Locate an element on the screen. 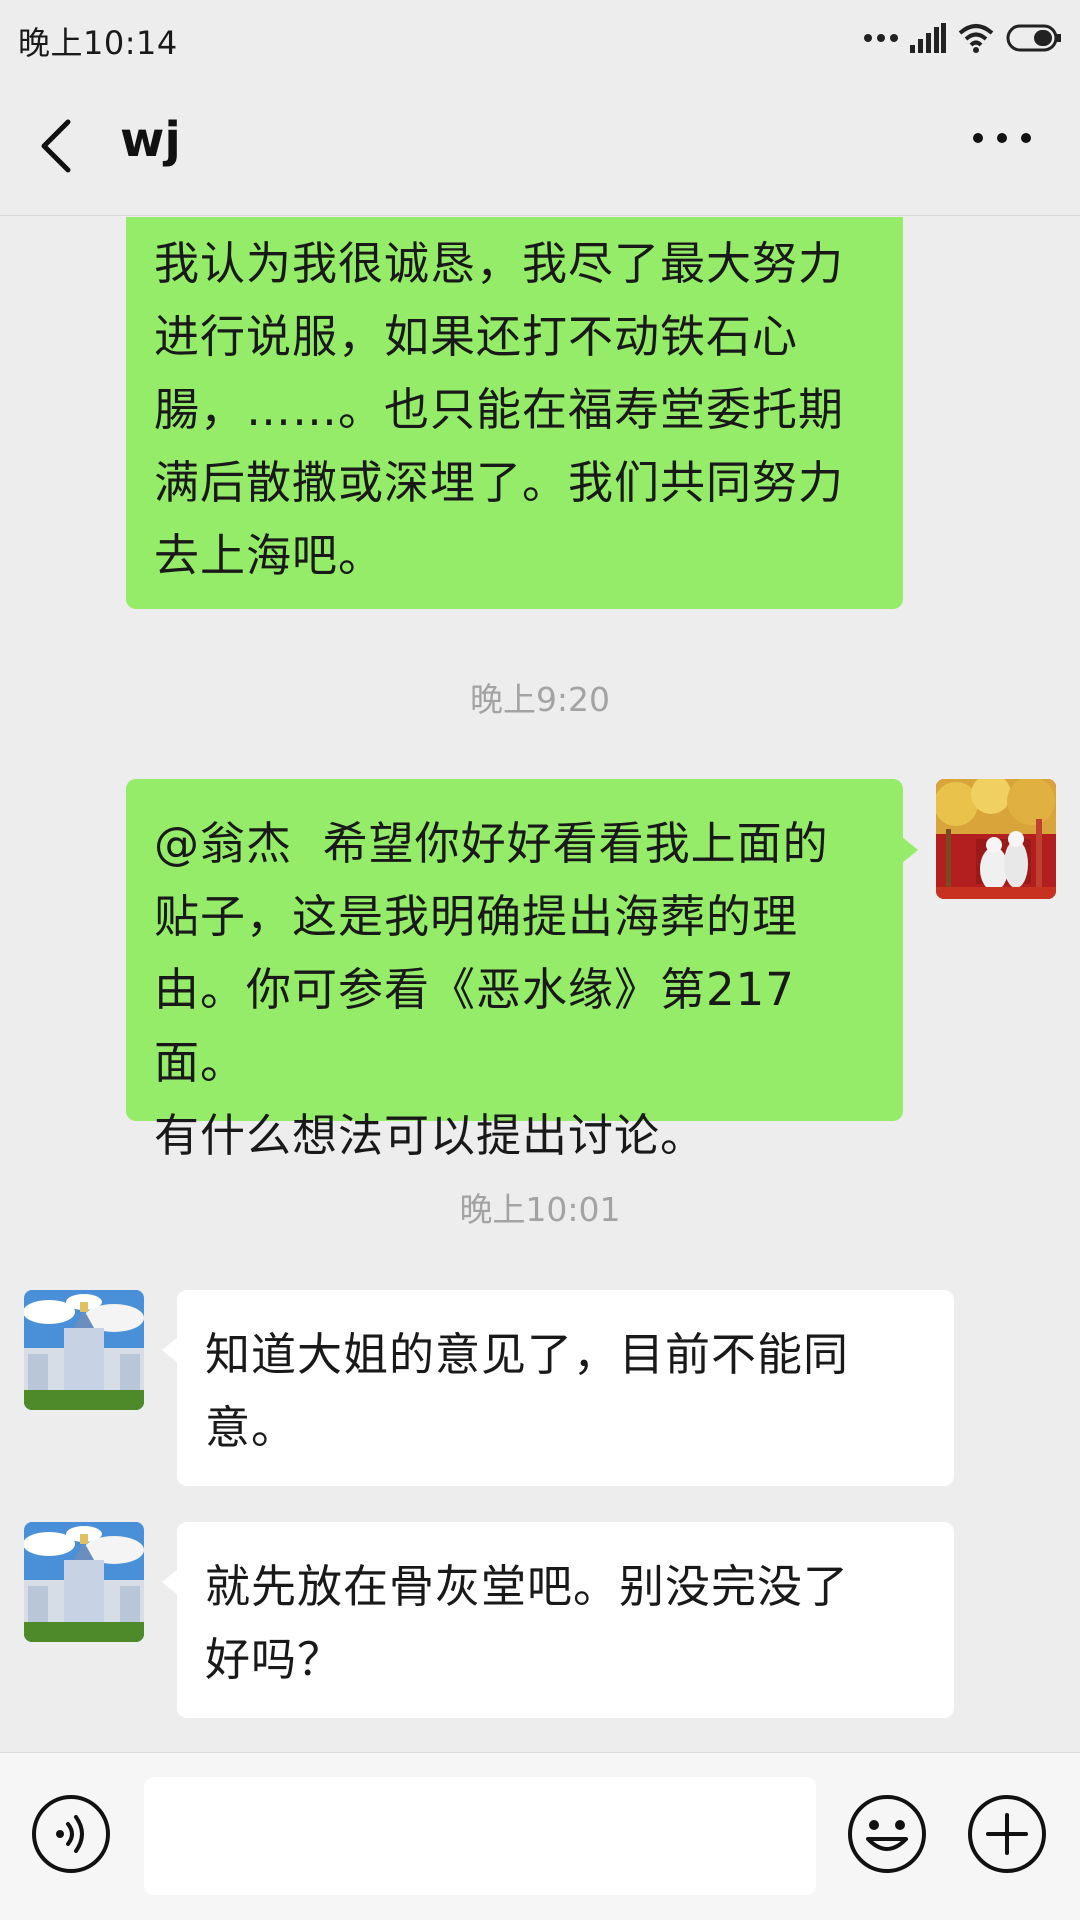 The image size is (1080, 1920). timestamp: 晚上9:20 is located at coordinates (540, 699).